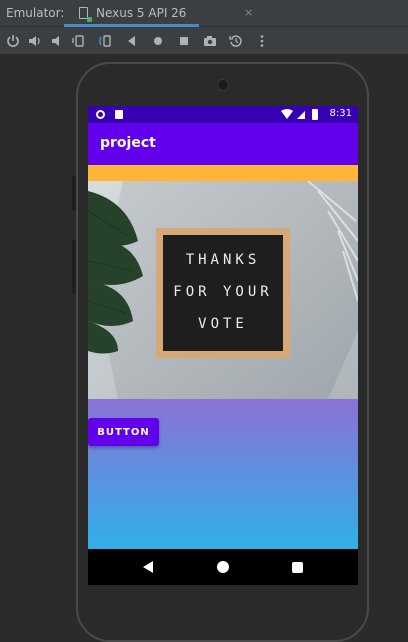 This screenshot has height=642, width=408. Describe the element at coordinates (74, 267) in the screenshot. I see `phone-volume-button` at that location.